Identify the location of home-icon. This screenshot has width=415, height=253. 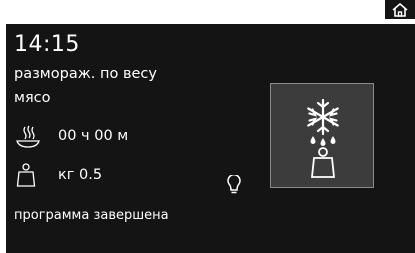
(400, 9).